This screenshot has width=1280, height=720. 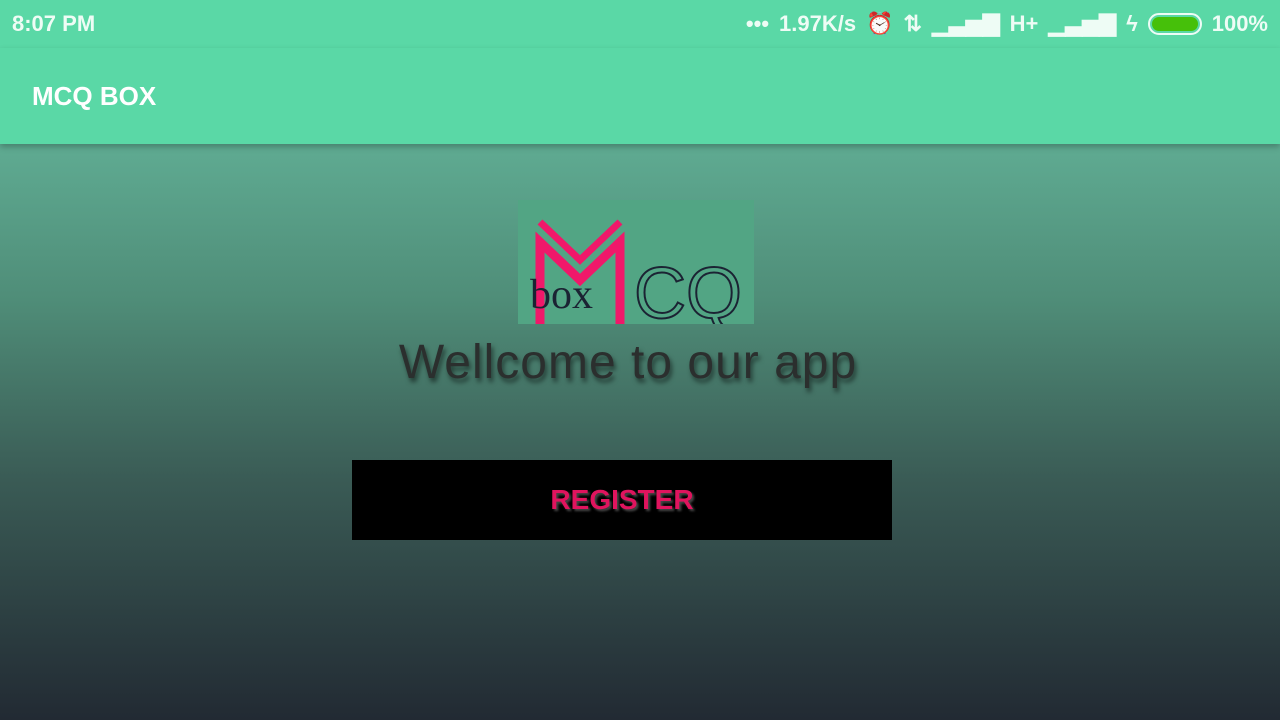 I want to click on app-title: MCQ BOX, so click(x=94, y=95).